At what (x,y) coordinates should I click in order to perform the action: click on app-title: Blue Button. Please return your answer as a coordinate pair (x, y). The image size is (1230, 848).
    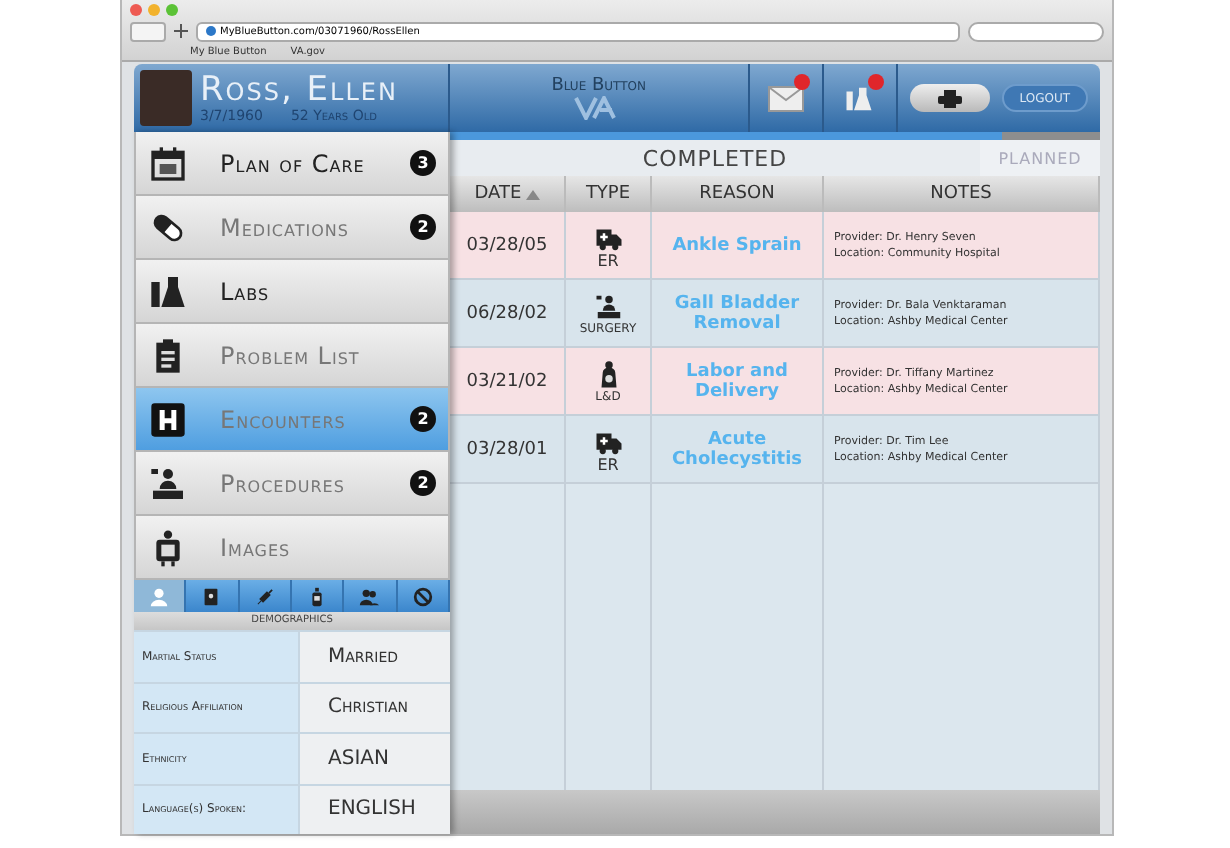
    Looking at the image, I should click on (598, 86).